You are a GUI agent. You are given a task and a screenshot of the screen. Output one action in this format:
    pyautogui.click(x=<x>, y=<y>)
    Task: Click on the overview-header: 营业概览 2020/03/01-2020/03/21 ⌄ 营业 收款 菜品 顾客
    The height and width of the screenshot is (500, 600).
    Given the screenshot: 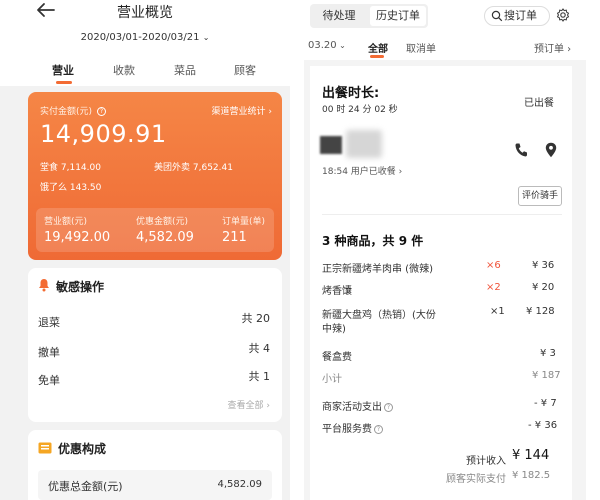 What is the action you would take?
    pyautogui.click(x=145, y=43)
    